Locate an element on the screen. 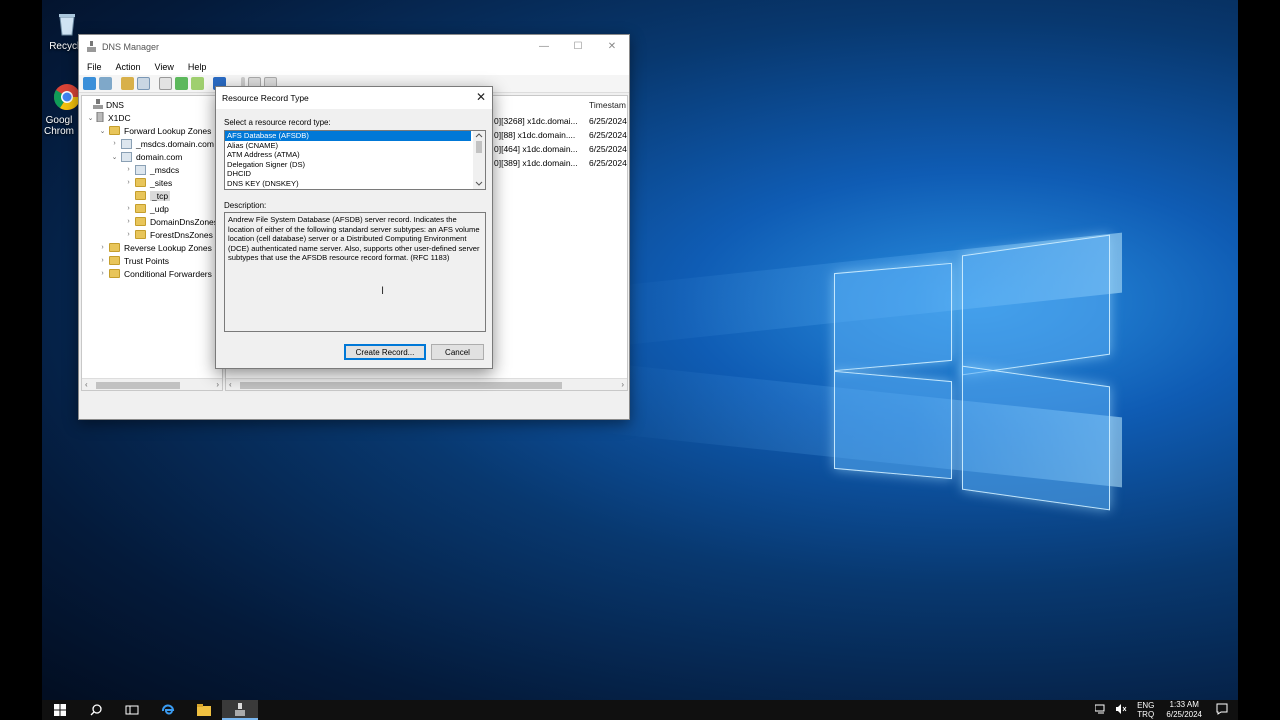  tree-horizontal-scrollbar: ‹ › is located at coordinates (152, 384).